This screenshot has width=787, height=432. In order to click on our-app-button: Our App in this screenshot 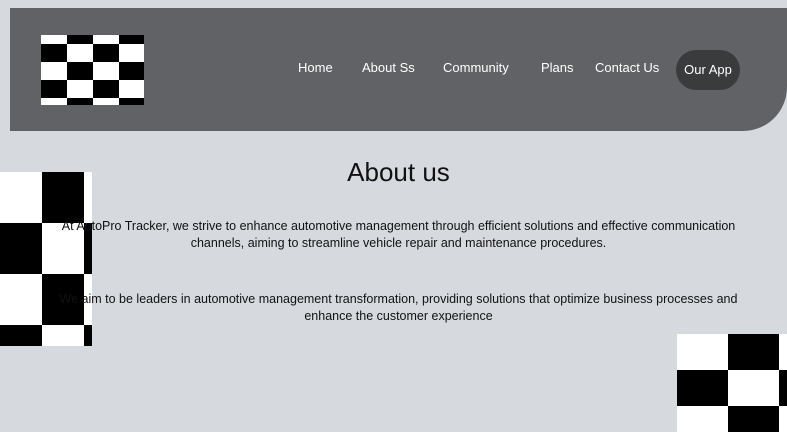, I will do `click(708, 70)`.